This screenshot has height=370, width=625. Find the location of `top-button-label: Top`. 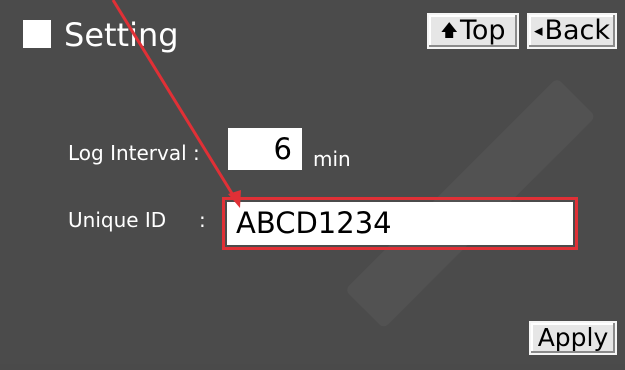

top-button-label: Top is located at coordinates (482, 30).